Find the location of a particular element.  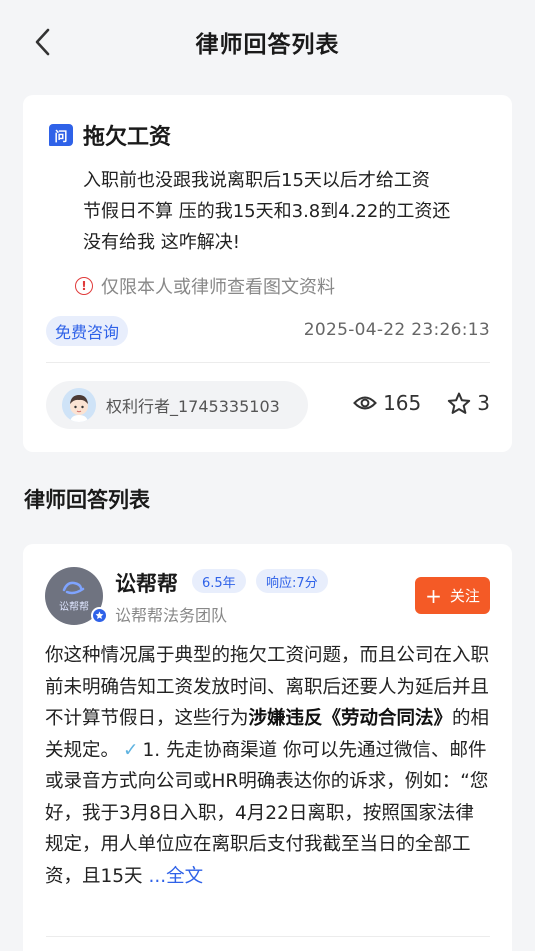

user-avatar-icon is located at coordinates (79, 405).